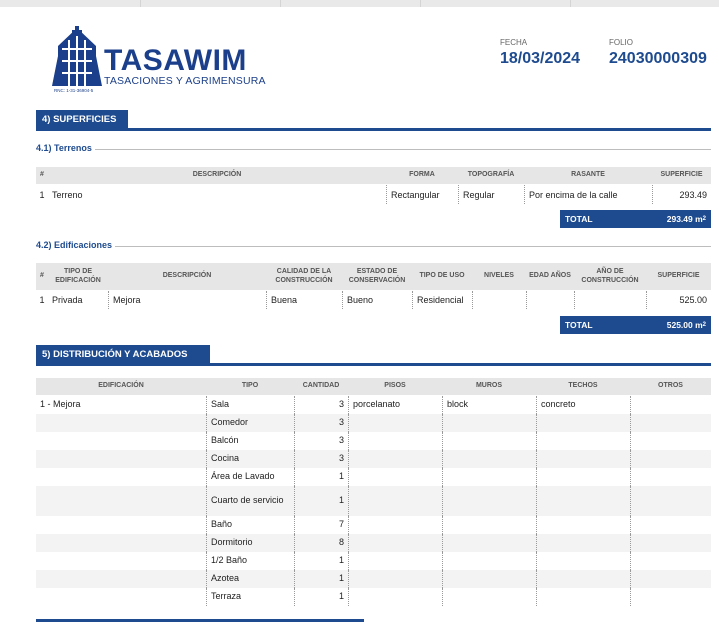 The width and height of the screenshot is (719, 622). Describe the element at coordinates (175, 60) in the screenshot. I see `brand-name: TASAWIM` at that location.